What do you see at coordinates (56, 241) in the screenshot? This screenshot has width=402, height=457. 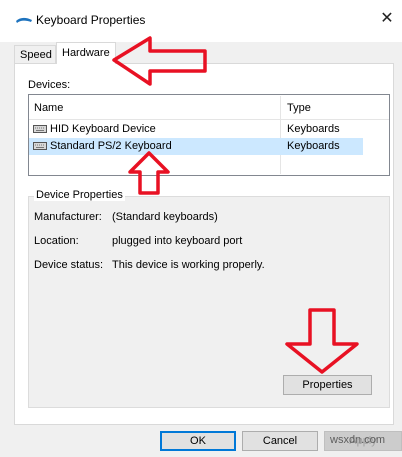 I see `location-label: Location:` at bounding box center [56, 241].